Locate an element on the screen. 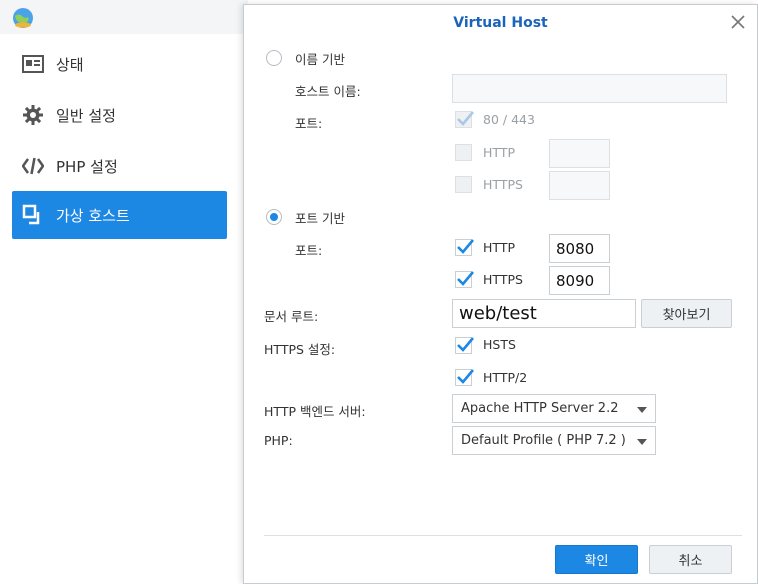 Image resolution: width=758 pixels, height=584 pixels. status-card-icon is located at coordinates (33, 64).